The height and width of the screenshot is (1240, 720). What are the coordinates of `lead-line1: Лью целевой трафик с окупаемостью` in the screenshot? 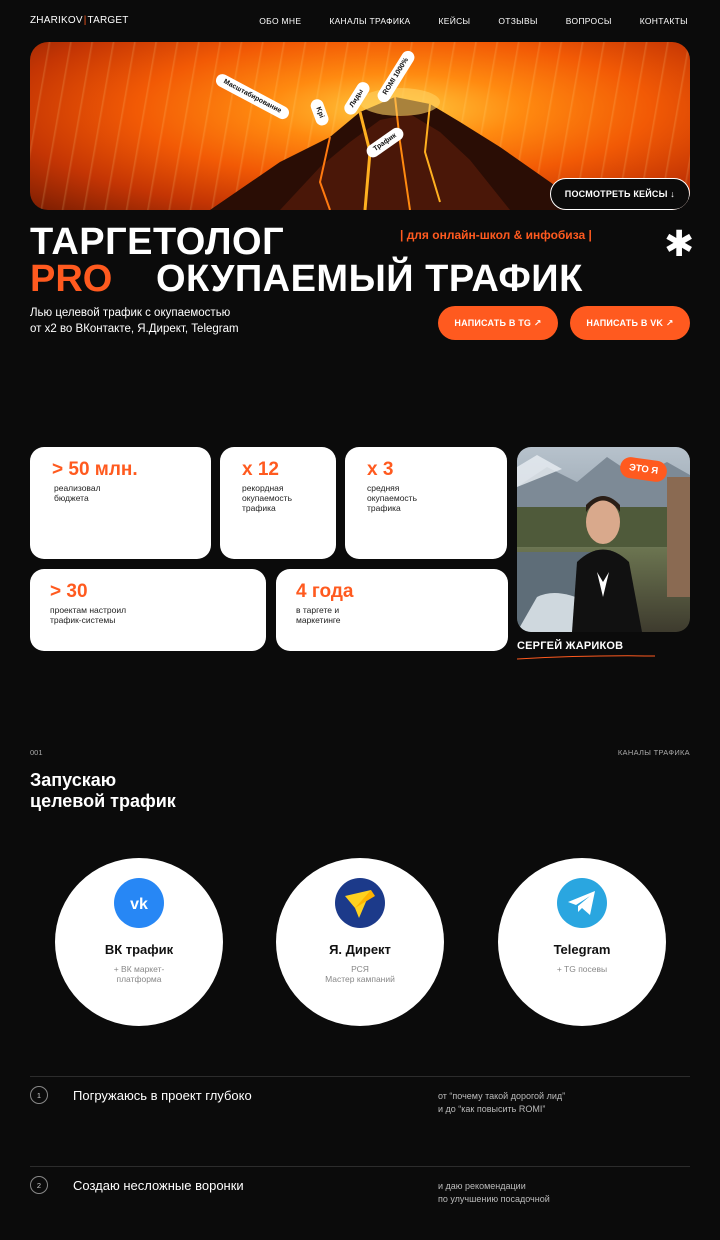 It's located at (130, 313).